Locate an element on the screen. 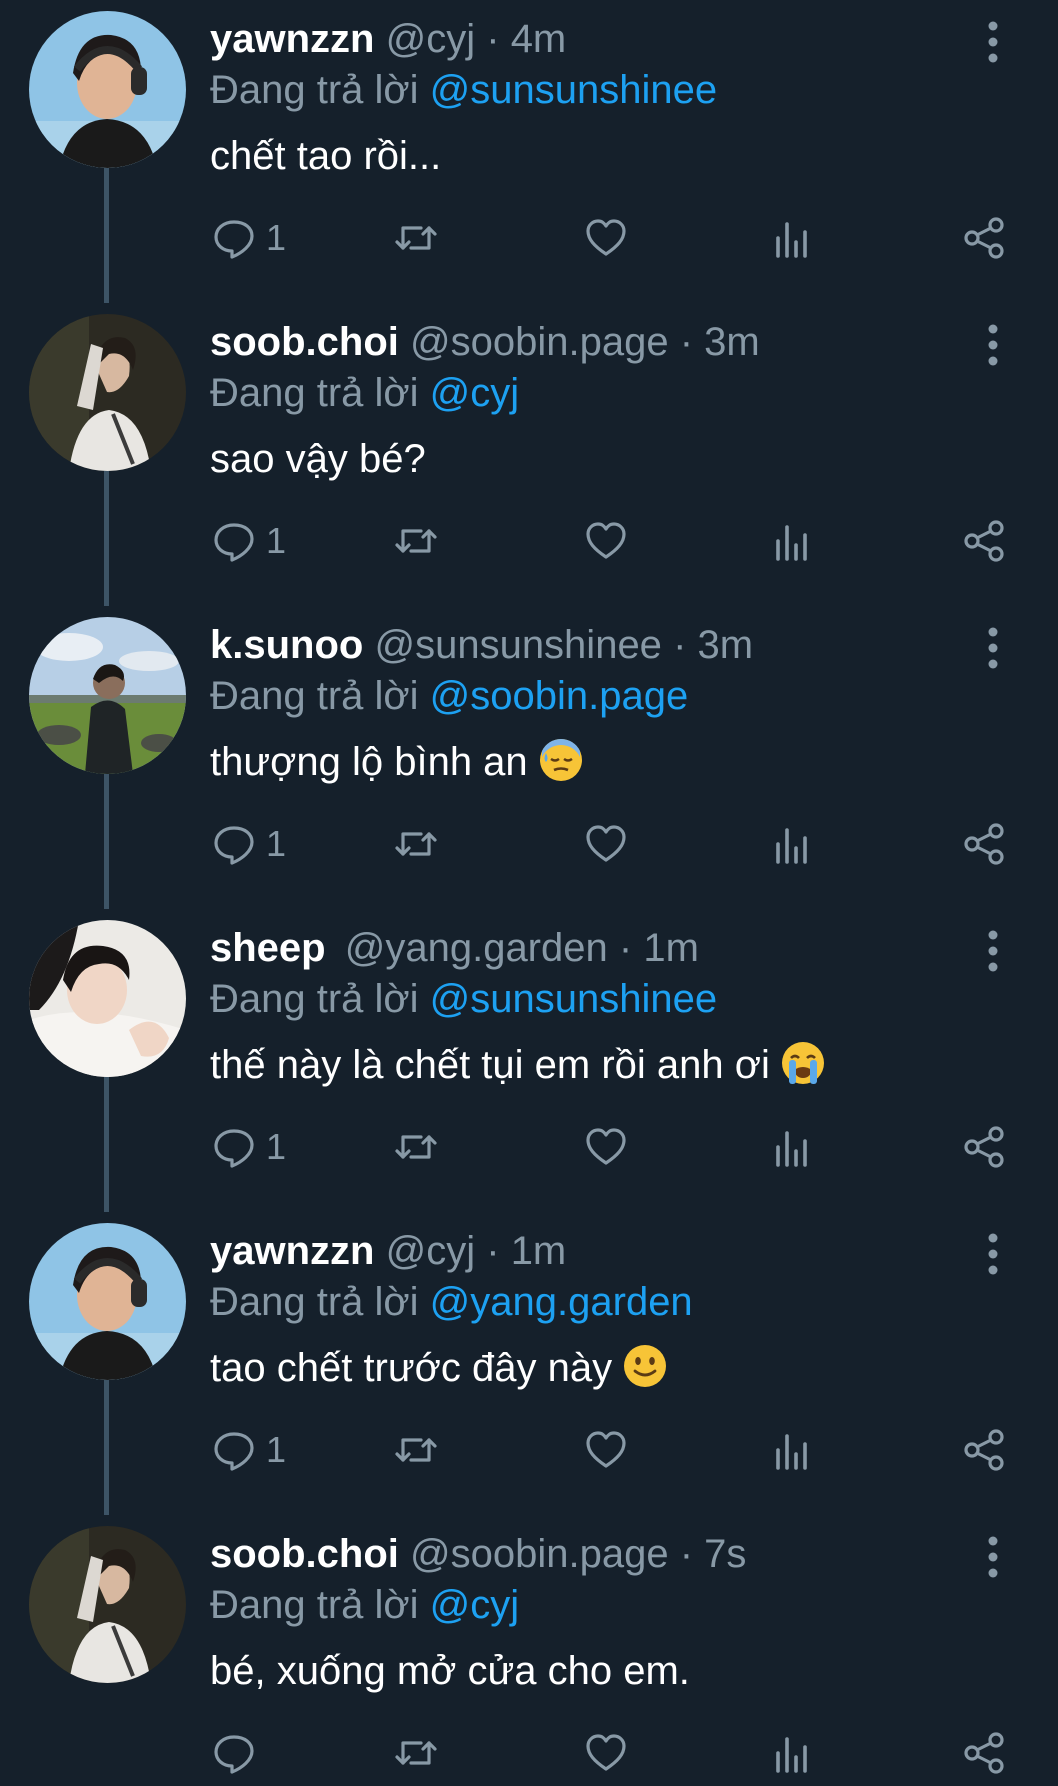  thread-connector is located at coordinates (106, 1140).